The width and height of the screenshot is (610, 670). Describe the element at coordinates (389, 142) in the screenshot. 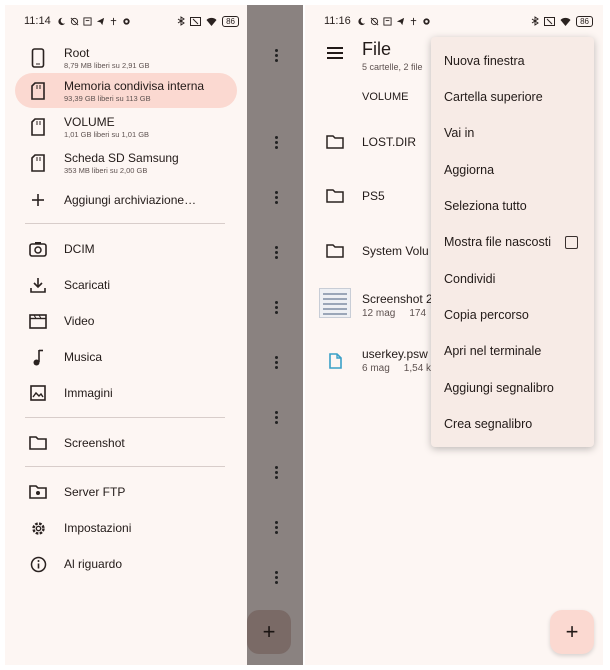

I see `file-name: LOST.DIR` at that location.